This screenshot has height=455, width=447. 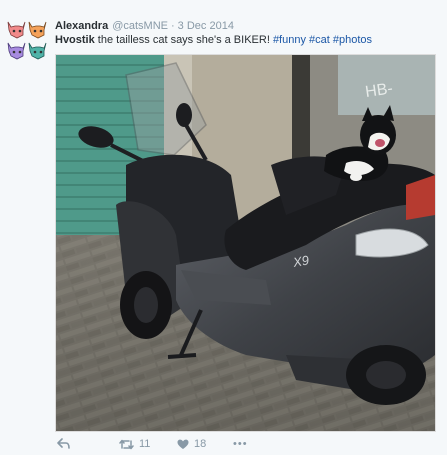 I want to click on reply-button, so click(x=63, y=443).